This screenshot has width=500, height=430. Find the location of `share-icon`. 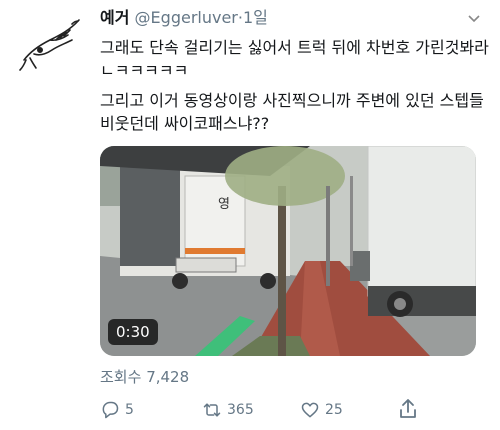

share-icon is located at coordinates (408, 408).